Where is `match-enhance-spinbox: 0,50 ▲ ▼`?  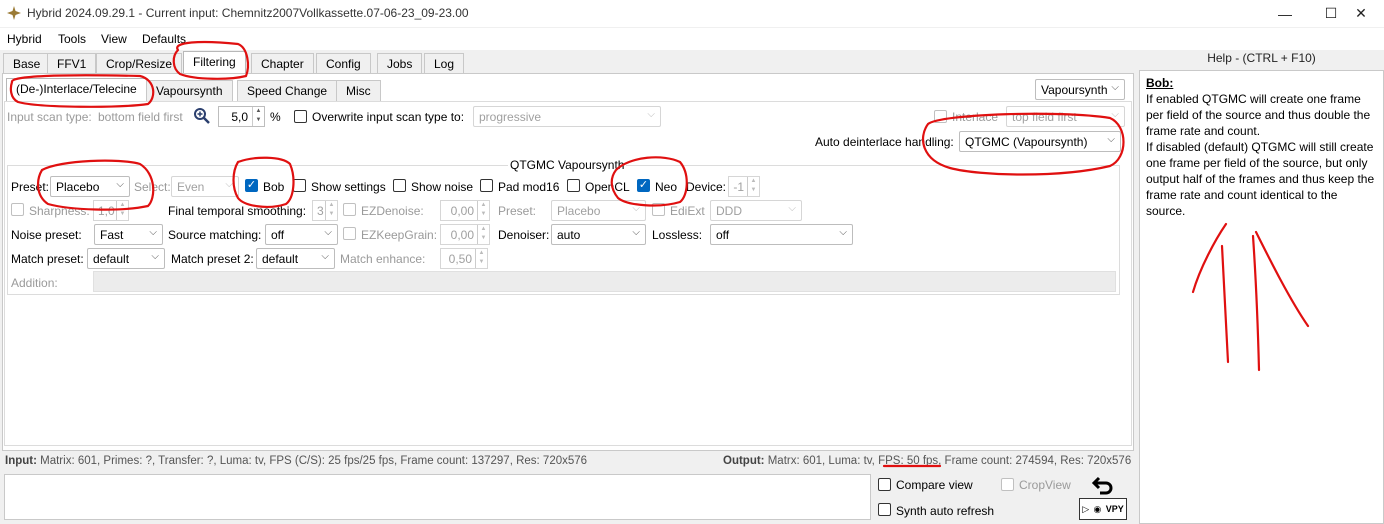 match-enhance-spinbox: 0,50 ▲ ▼ is located at coordinates (464, 258).